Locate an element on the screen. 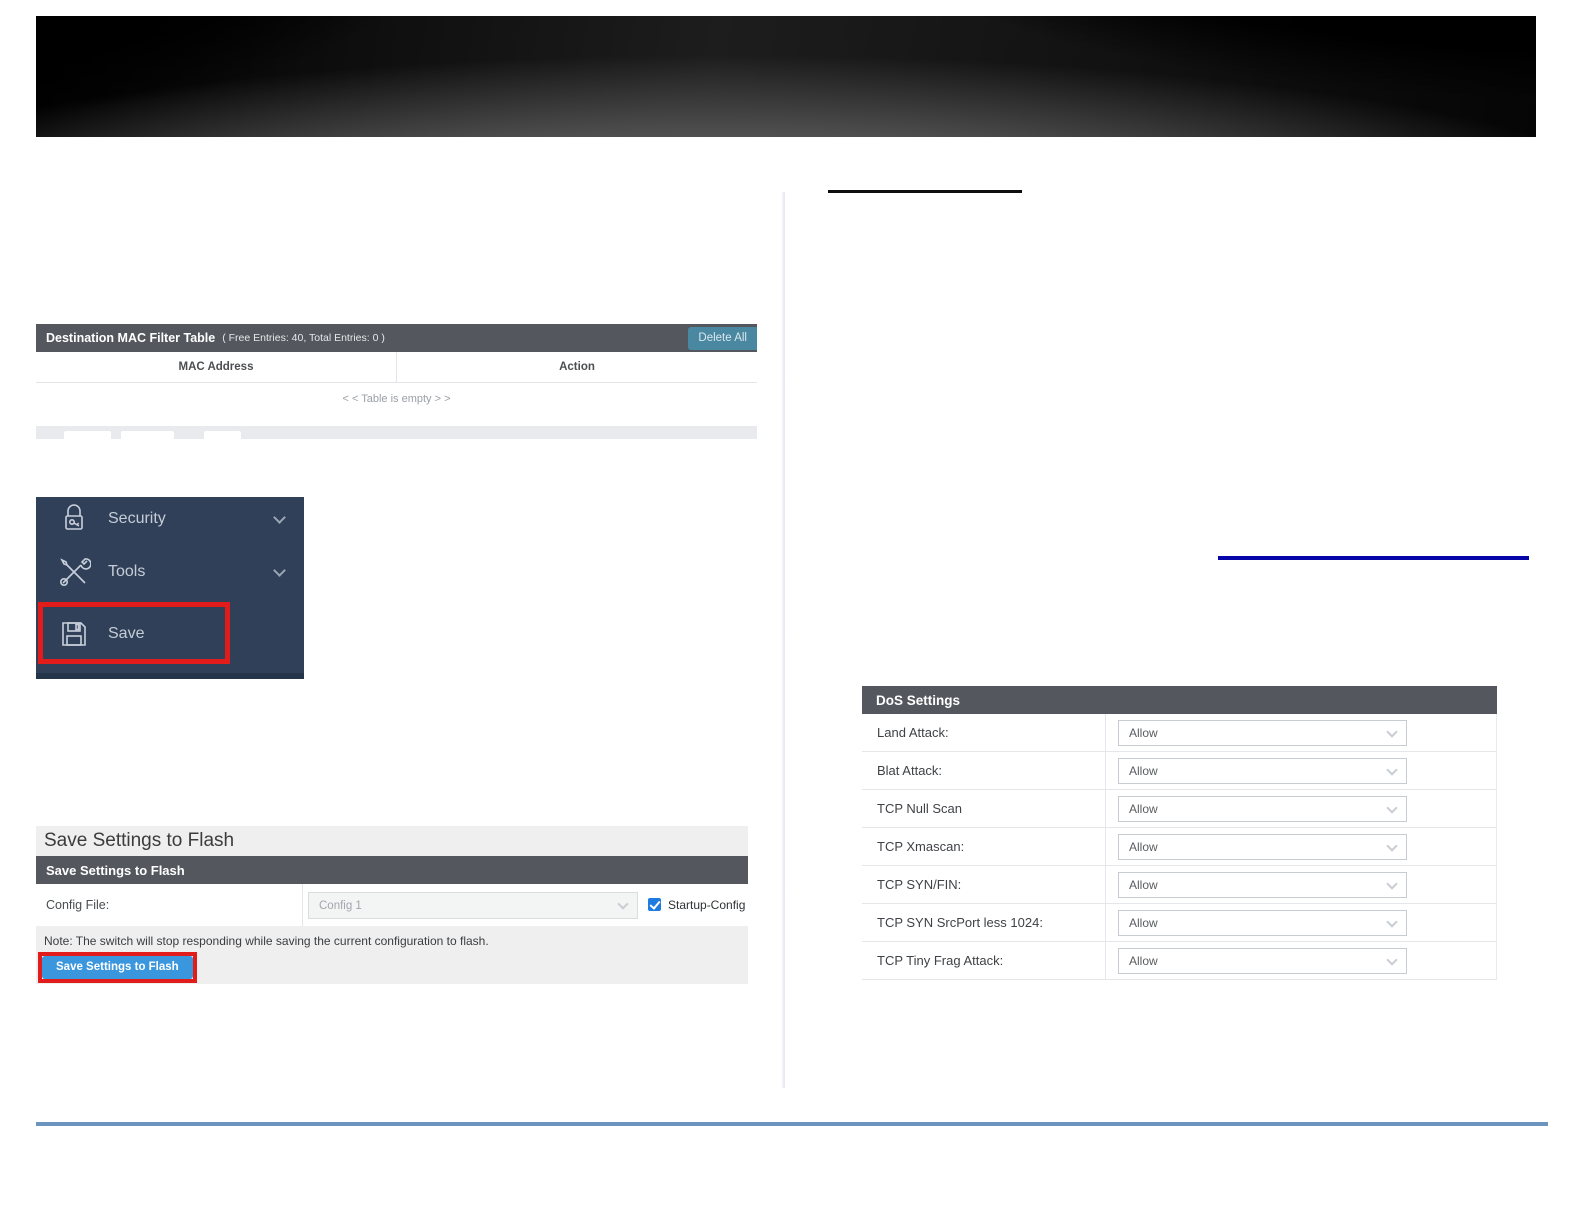 The image size is (1584, 1224). dos-settings-header: DoS Settings is located at coordinates (1179, 700).